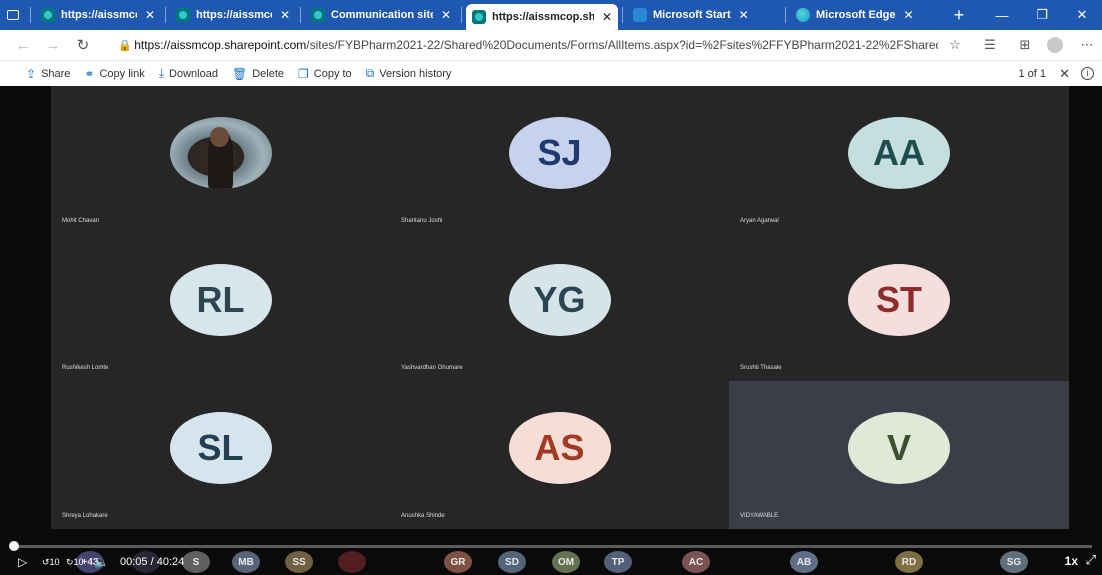 The width and height of the screenshot is (1102, 575). I want to click on time-display: 00:05 / 40:24, so click(152, 562).